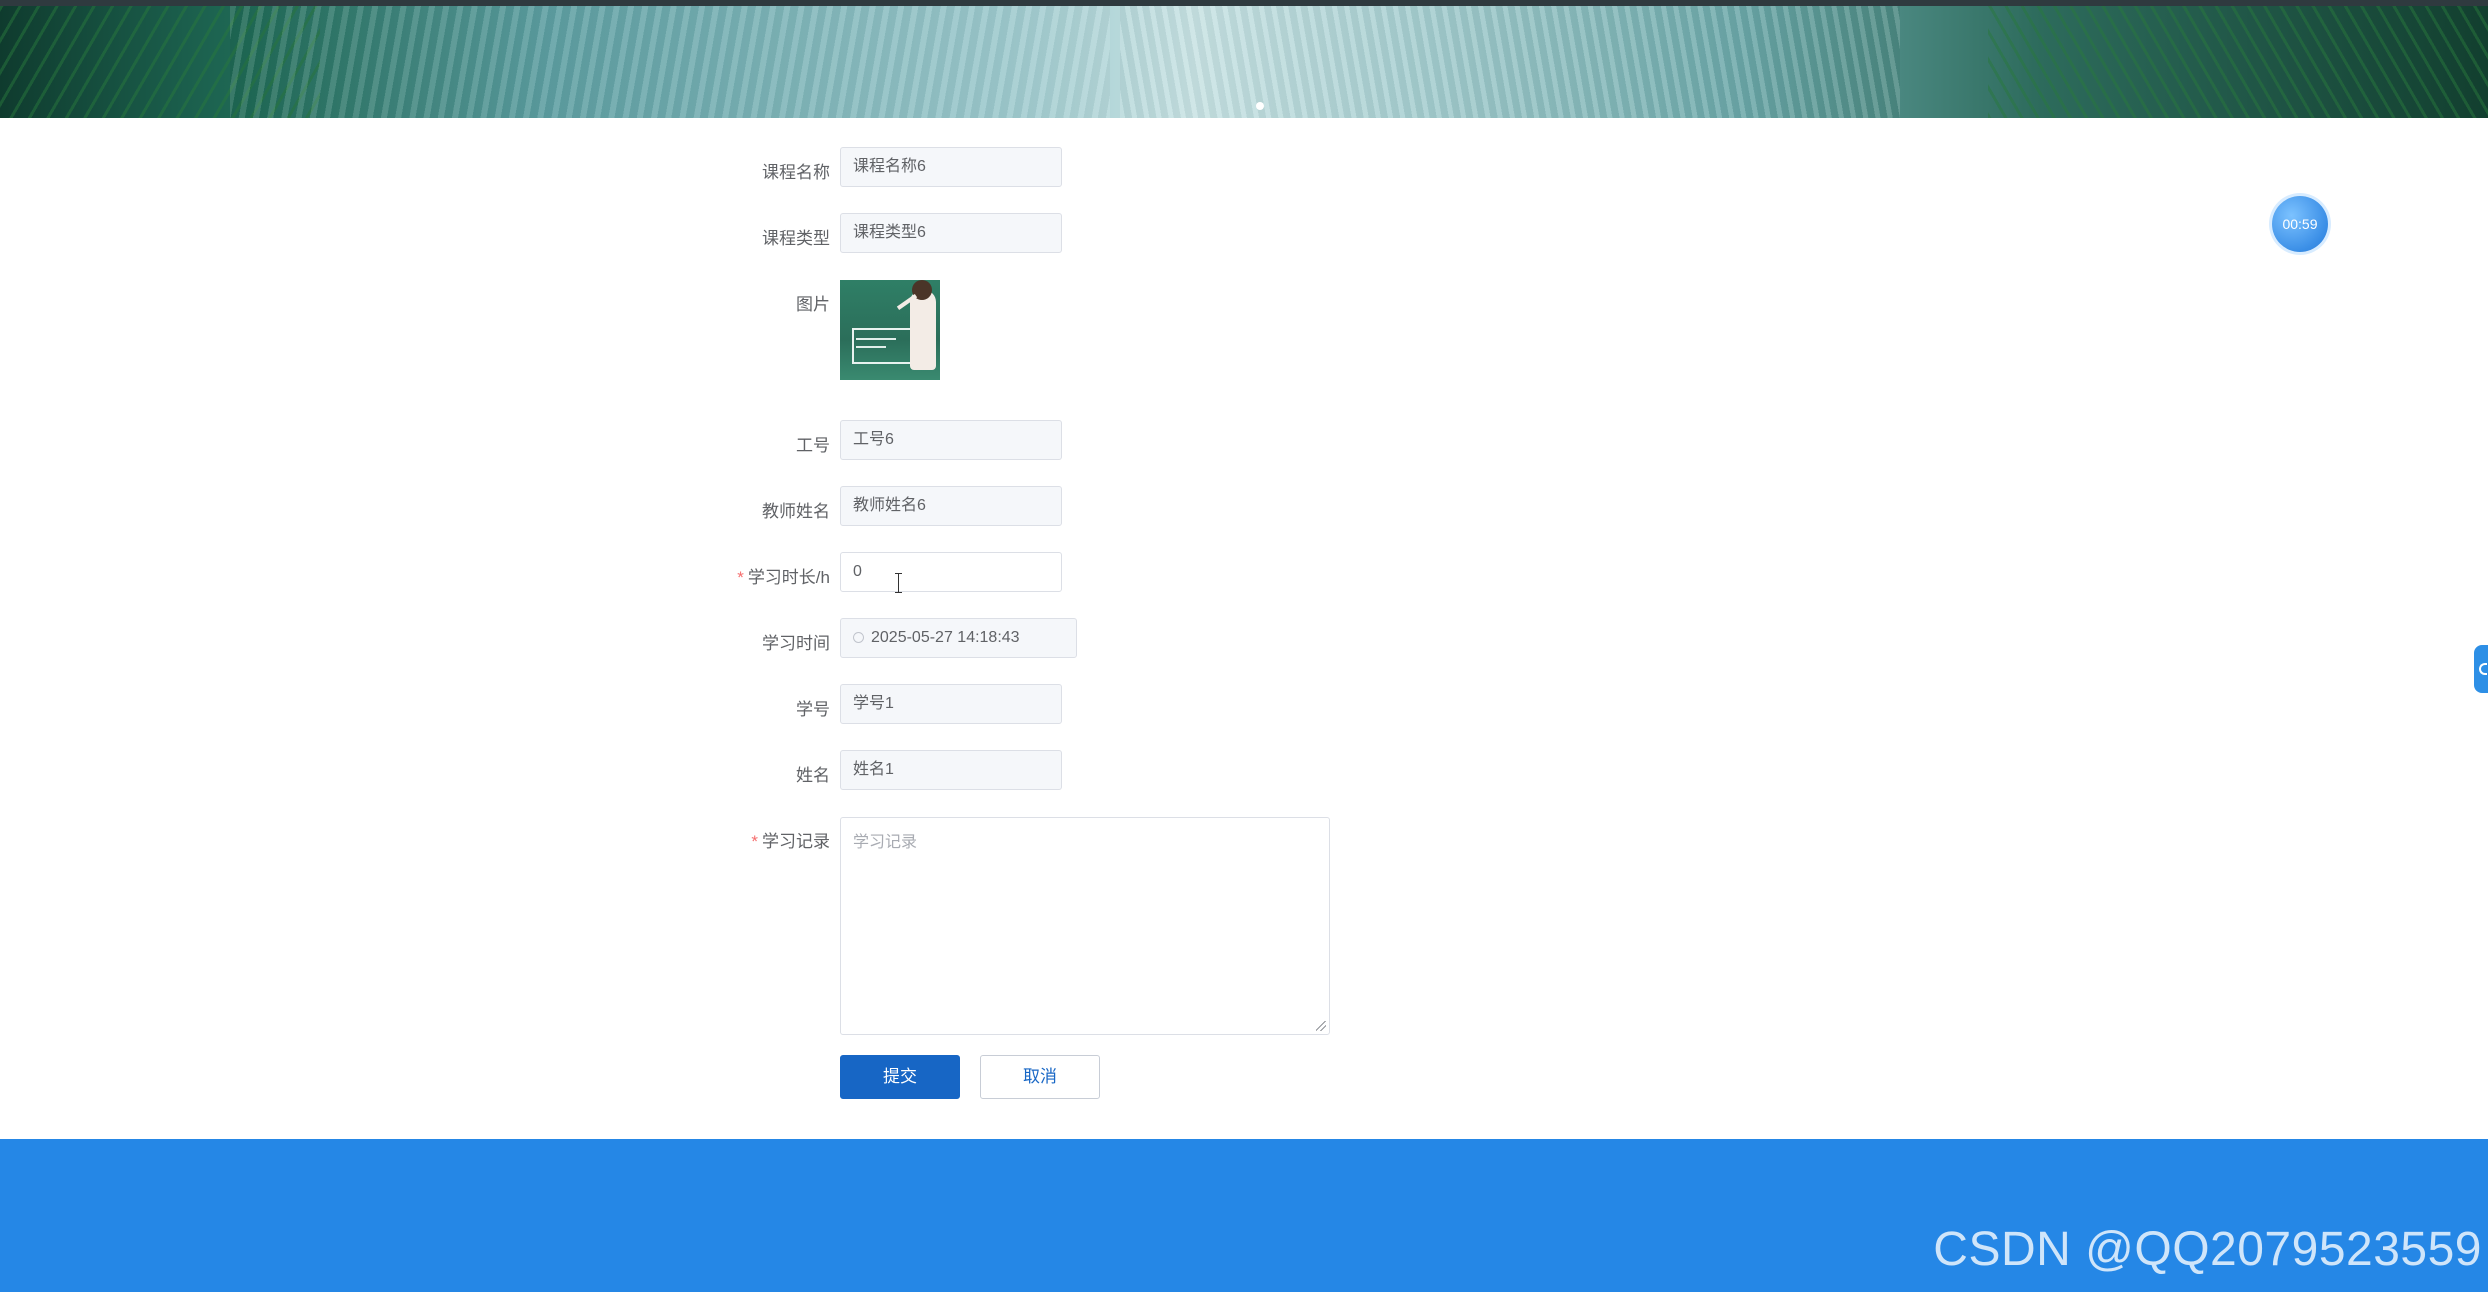 This screenshot has width=2488, height=1292. What do you see at coordinates (951, 167) in the screenshot?
I see `course-name-field: 课程名称6` at bounding box center [951, 167].